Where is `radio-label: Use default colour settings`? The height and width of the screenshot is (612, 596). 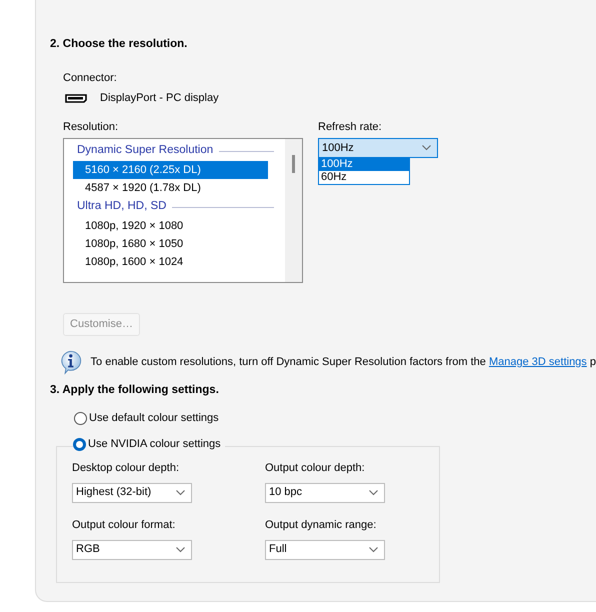
radio-label: Use default colour settings is located at coordinates (154, 419).